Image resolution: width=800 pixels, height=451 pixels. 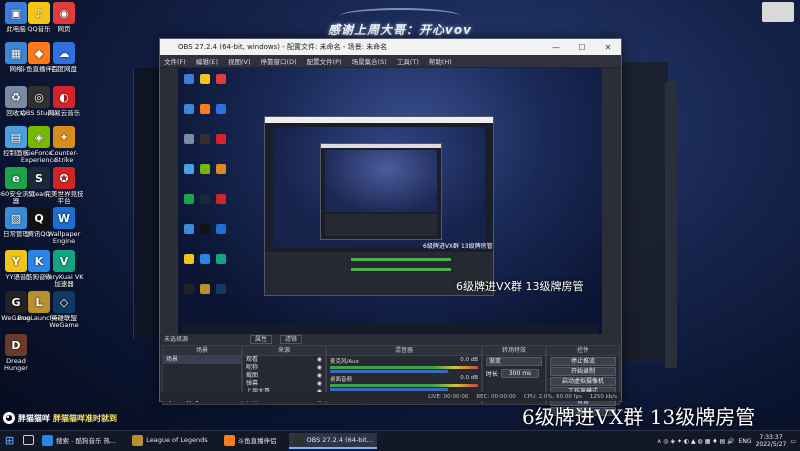 I want to click on lol-icon: ◇, so click(x=64, y=302).